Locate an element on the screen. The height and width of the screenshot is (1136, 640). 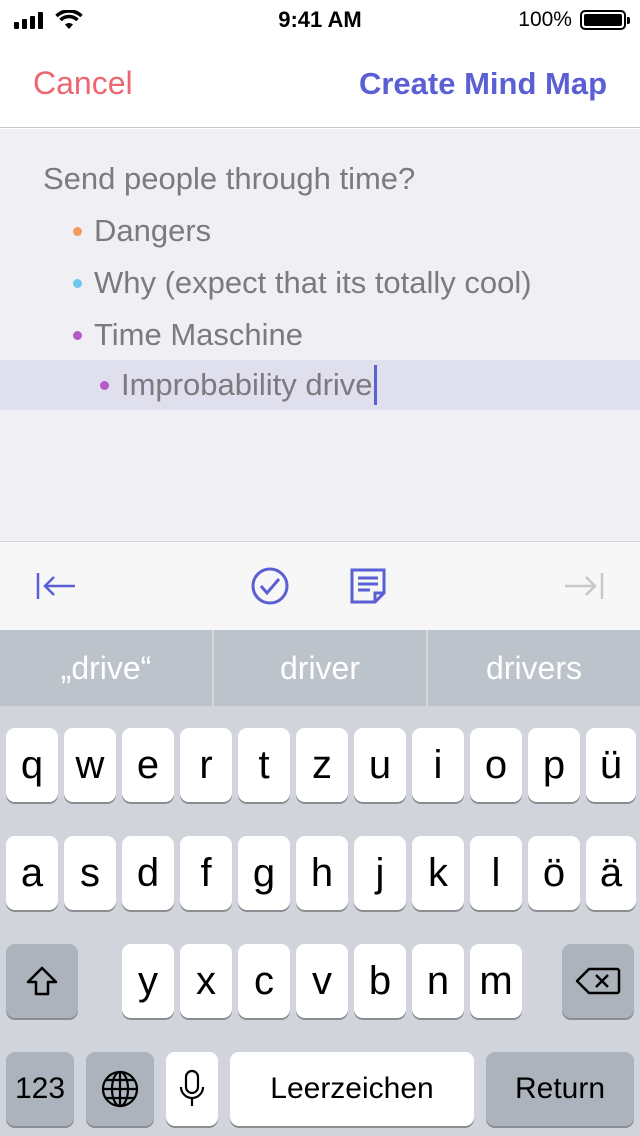
key-u: u is located at coordinates (380, 765).